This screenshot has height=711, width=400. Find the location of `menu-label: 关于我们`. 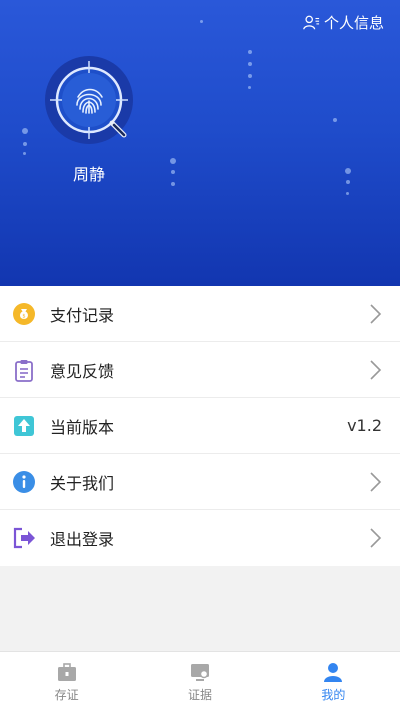

menu-label: 关于我们 is located at coordinates (82, 483).